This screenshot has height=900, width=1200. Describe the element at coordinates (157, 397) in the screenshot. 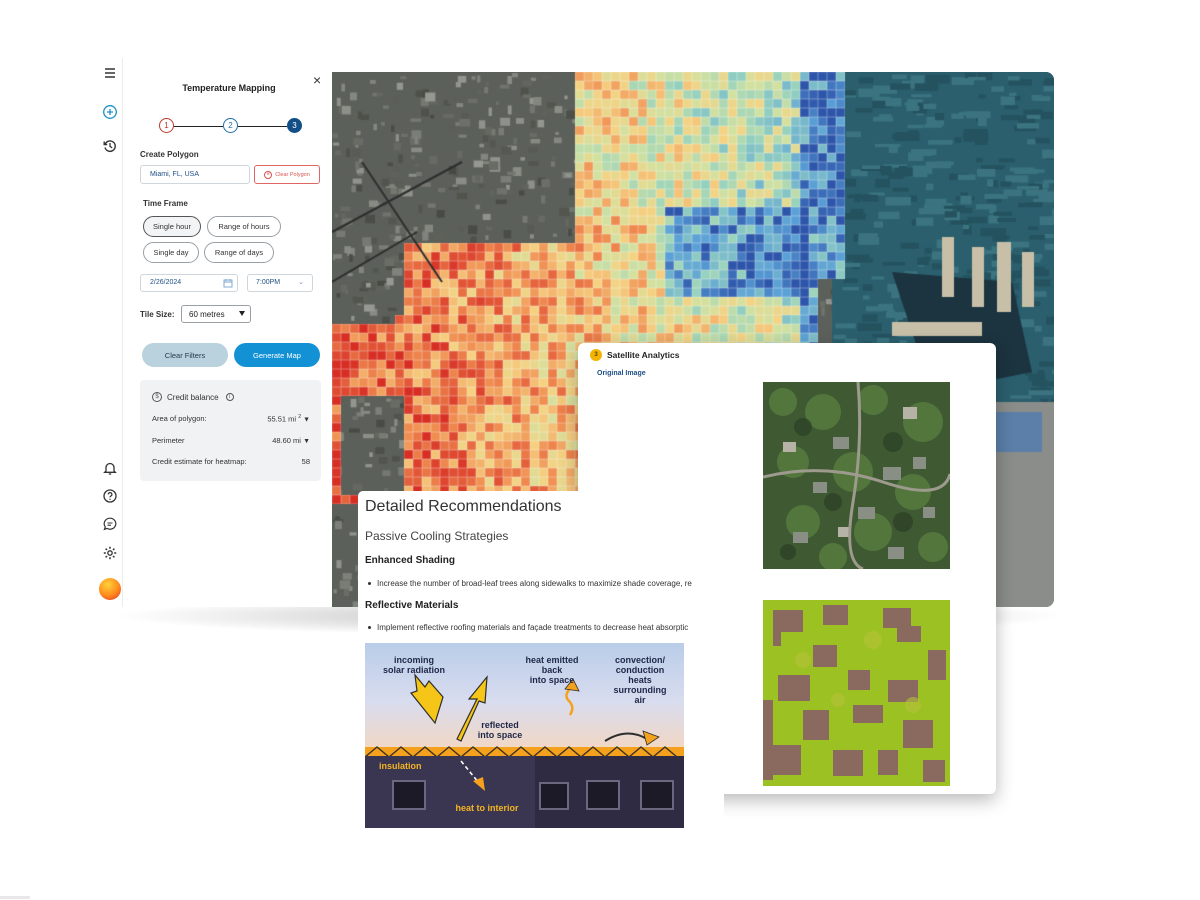

I see `coin-icon: $` at that location.